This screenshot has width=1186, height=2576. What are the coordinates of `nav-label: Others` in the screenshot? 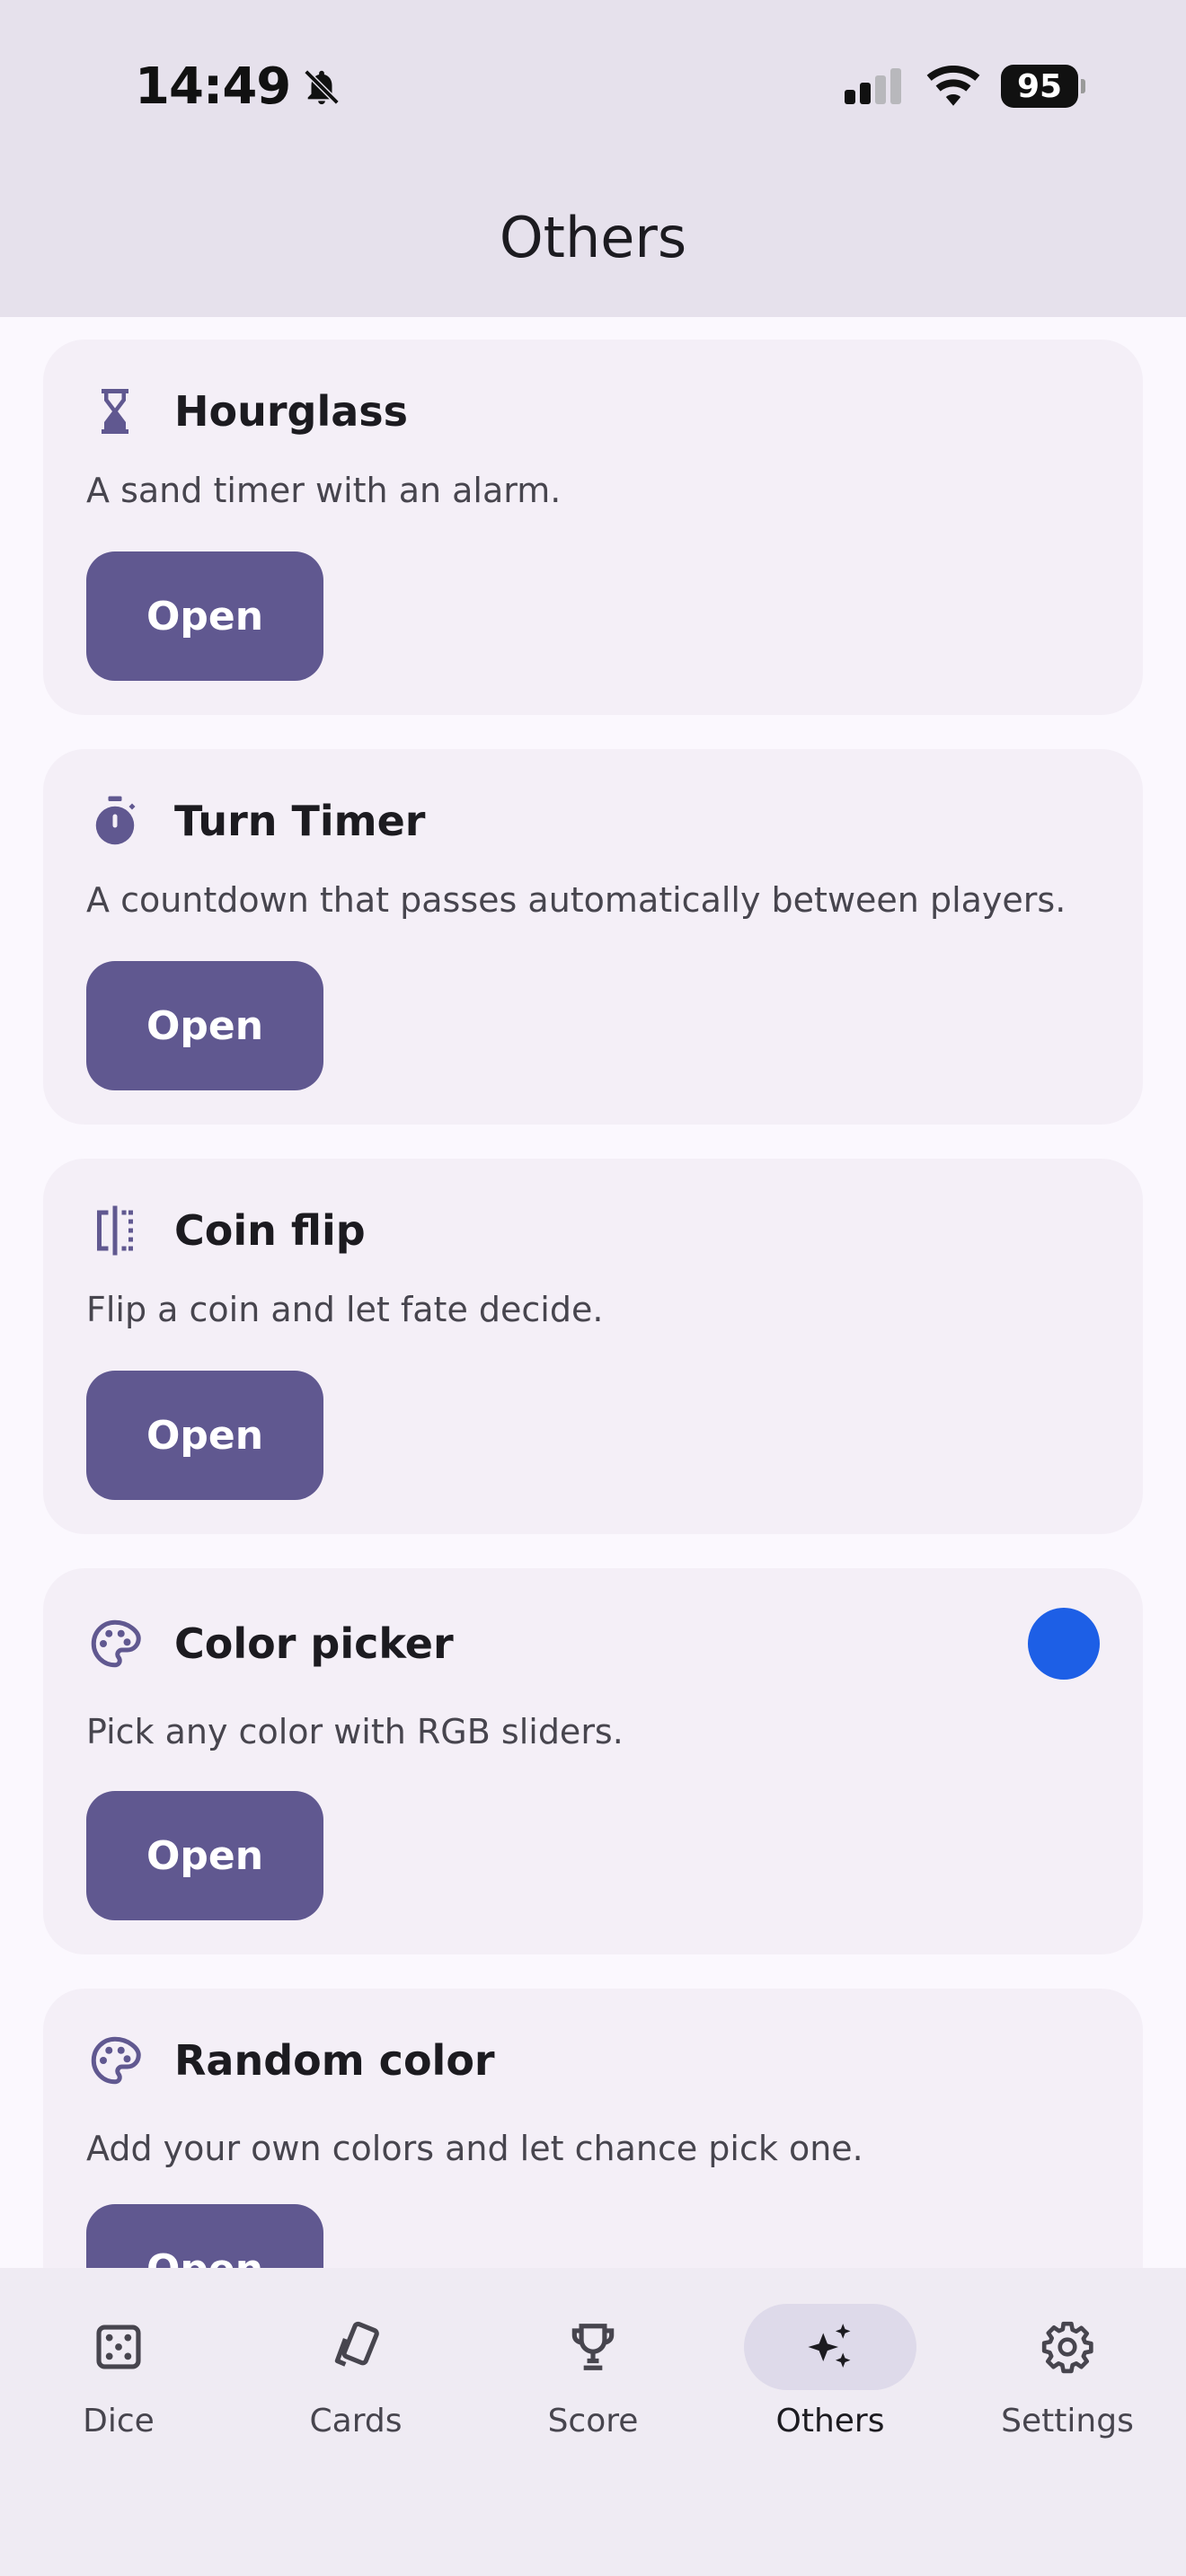 It's located at (830, 2421).